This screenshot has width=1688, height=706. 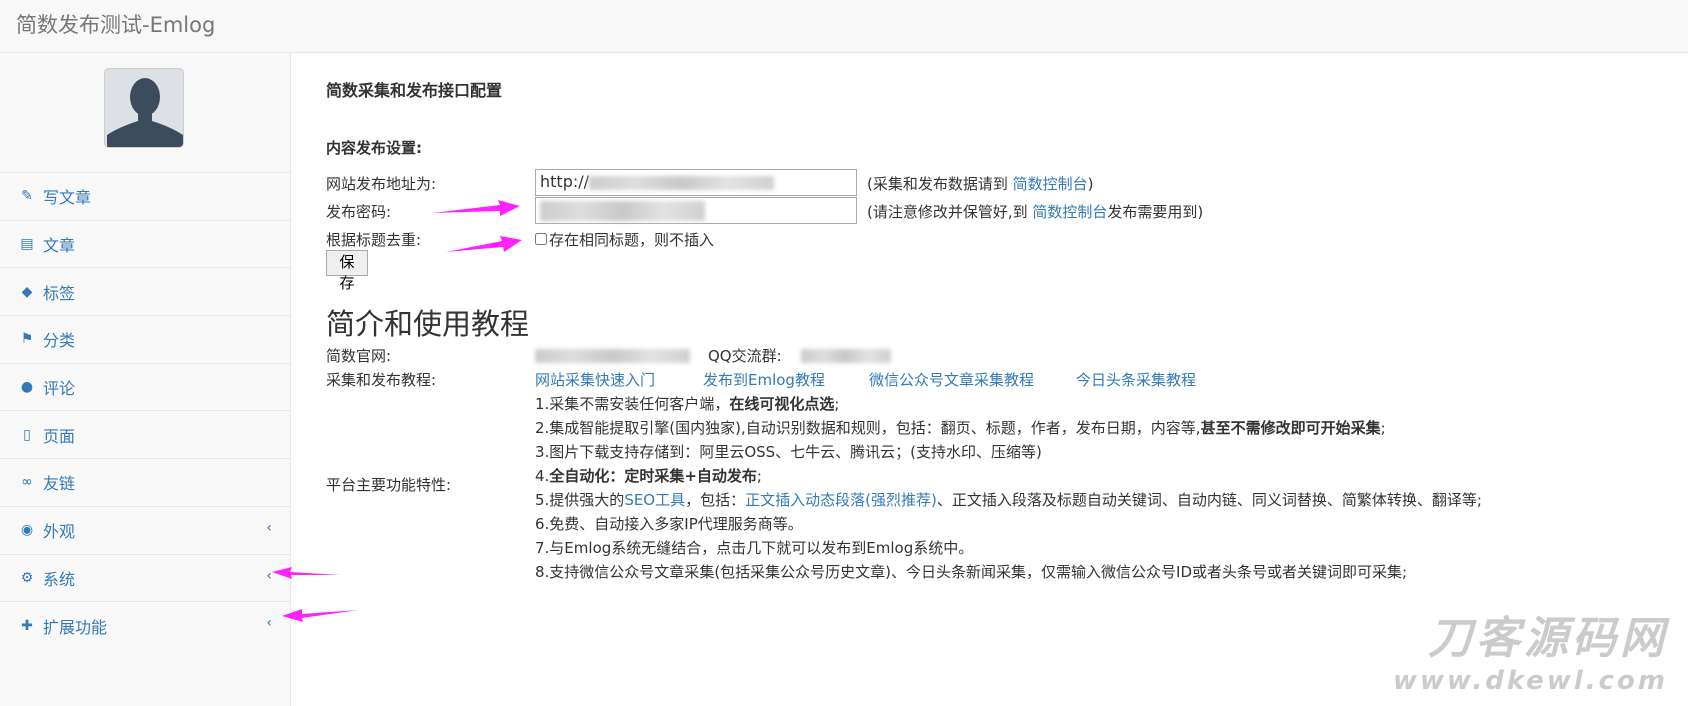 I want to click on sidebar-item-label: 页面, so click(x=59, y=436).